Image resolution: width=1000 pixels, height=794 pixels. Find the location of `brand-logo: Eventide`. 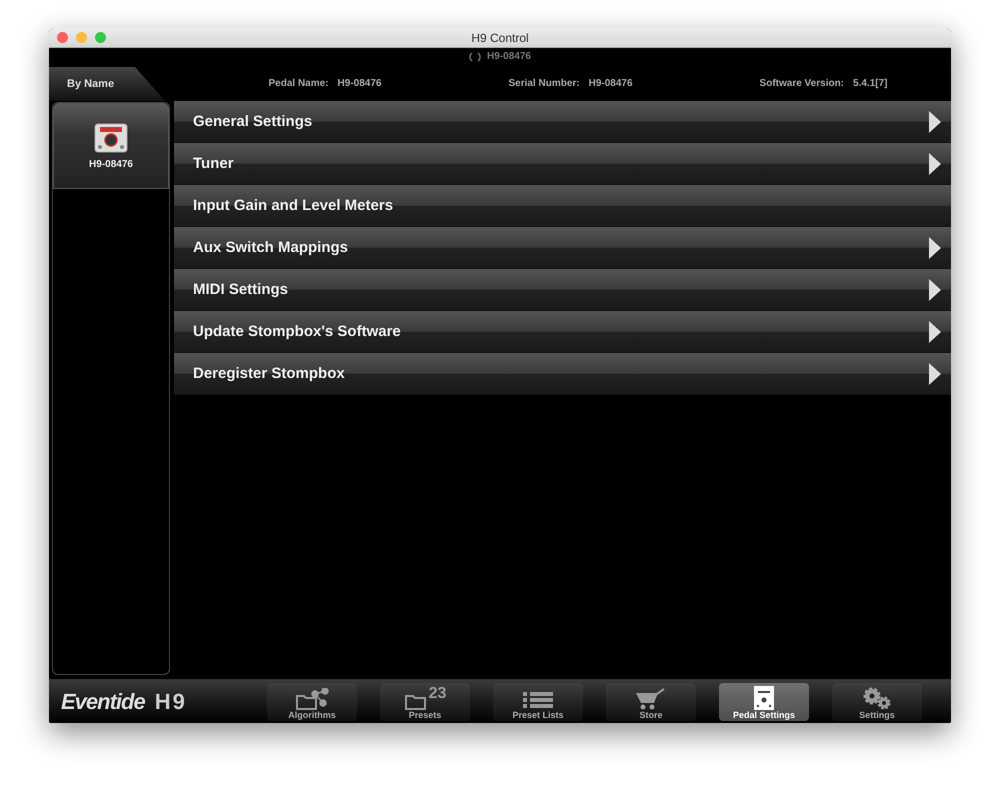

brand-logo: Eventide is located at coordinates (103, 701).